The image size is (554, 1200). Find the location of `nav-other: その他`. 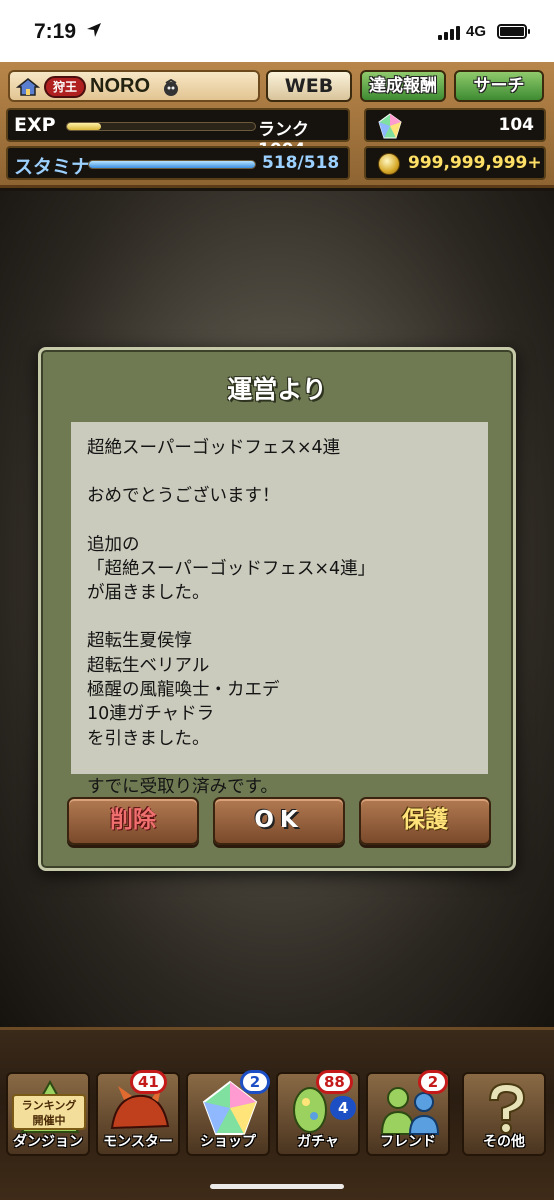

nav-other: その他 is located at coordinates (504, 1114).